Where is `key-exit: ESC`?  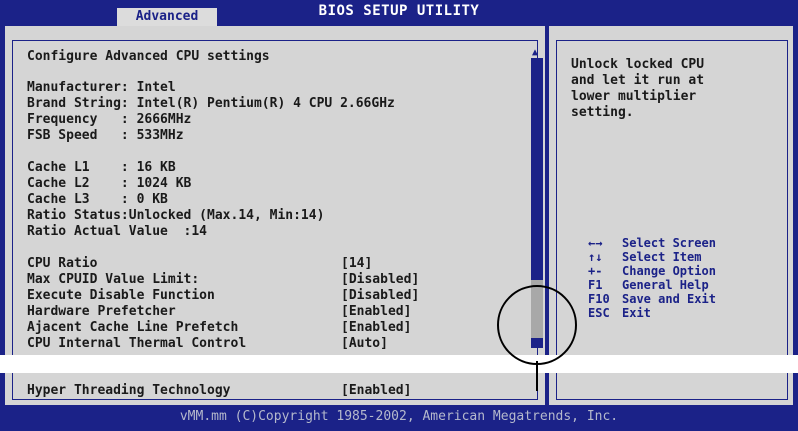 key-exit: ESC is located at coordinates (599, 313).